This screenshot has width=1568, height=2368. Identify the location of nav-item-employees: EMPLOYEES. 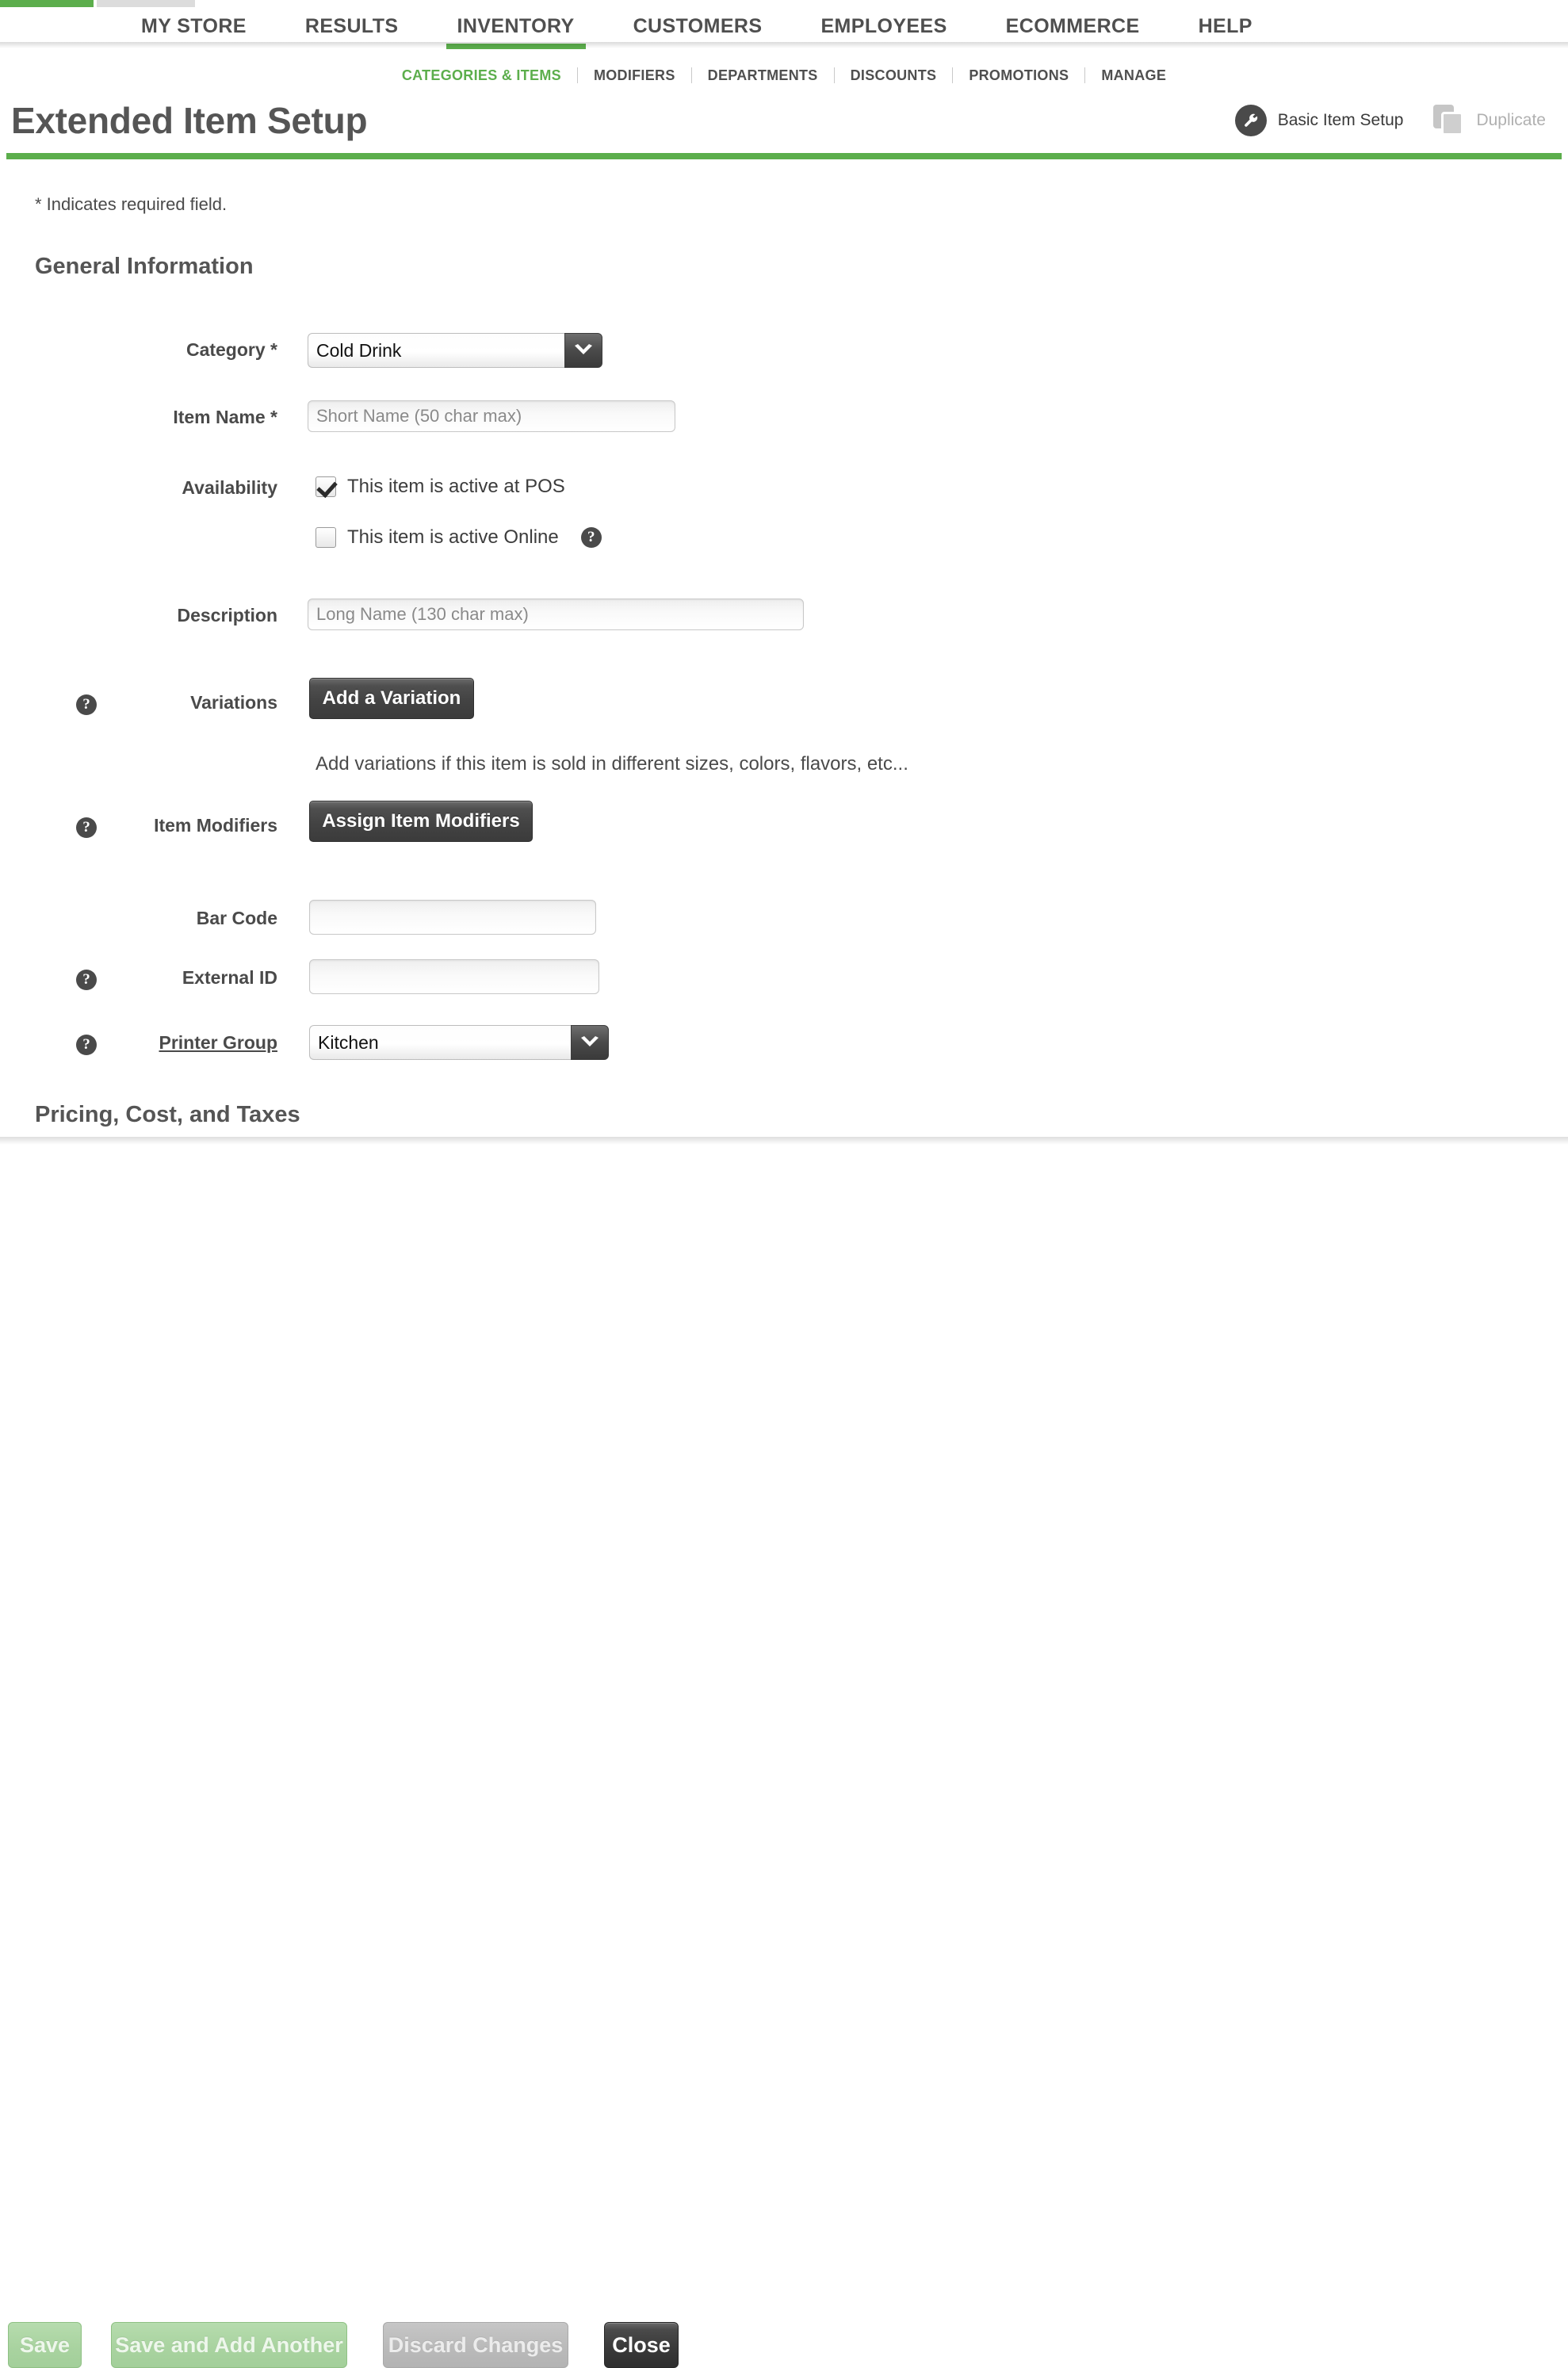
(884, 28).